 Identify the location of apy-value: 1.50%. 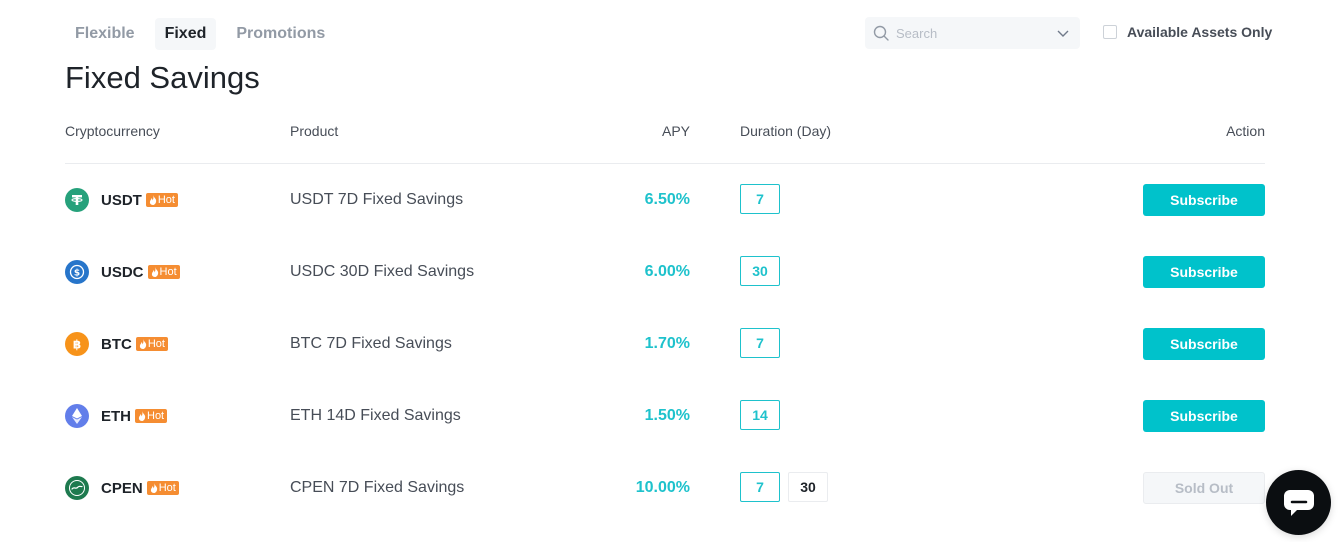
(667, 415).